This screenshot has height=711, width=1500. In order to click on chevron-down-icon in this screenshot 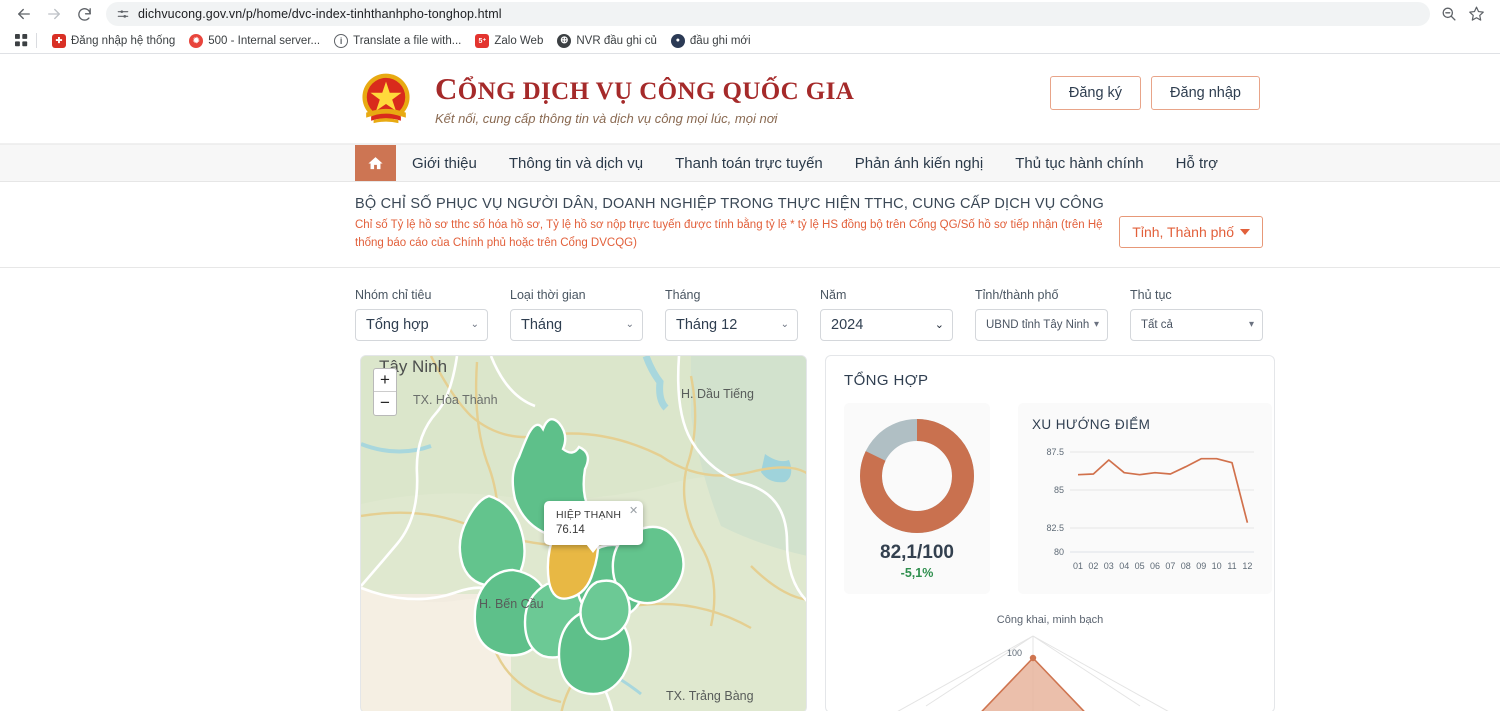, I will do `click(1245, 232)`.